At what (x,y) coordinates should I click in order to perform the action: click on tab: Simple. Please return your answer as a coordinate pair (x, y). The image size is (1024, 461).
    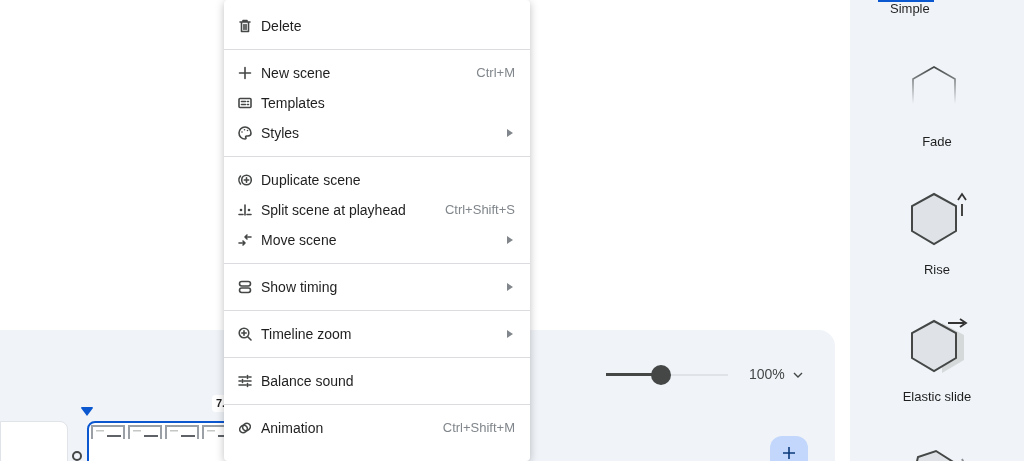
    Looking at the image, I should click on (906, 8).